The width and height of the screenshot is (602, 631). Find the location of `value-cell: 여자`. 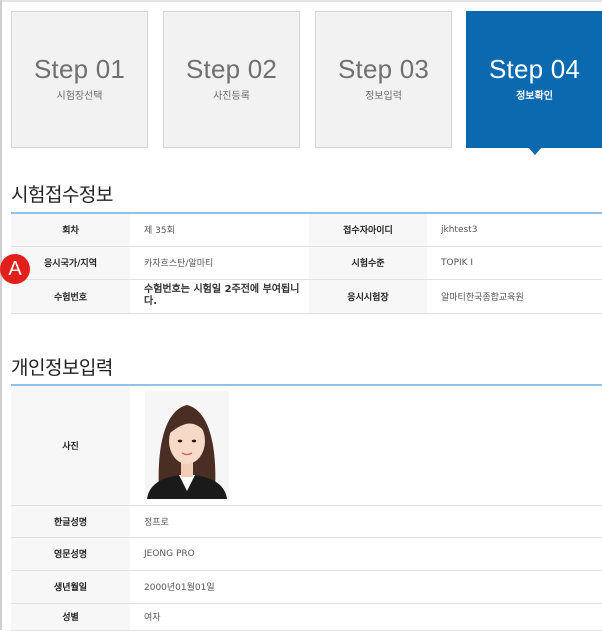

value-cell: 여자 is located at coordinates (366, 617).